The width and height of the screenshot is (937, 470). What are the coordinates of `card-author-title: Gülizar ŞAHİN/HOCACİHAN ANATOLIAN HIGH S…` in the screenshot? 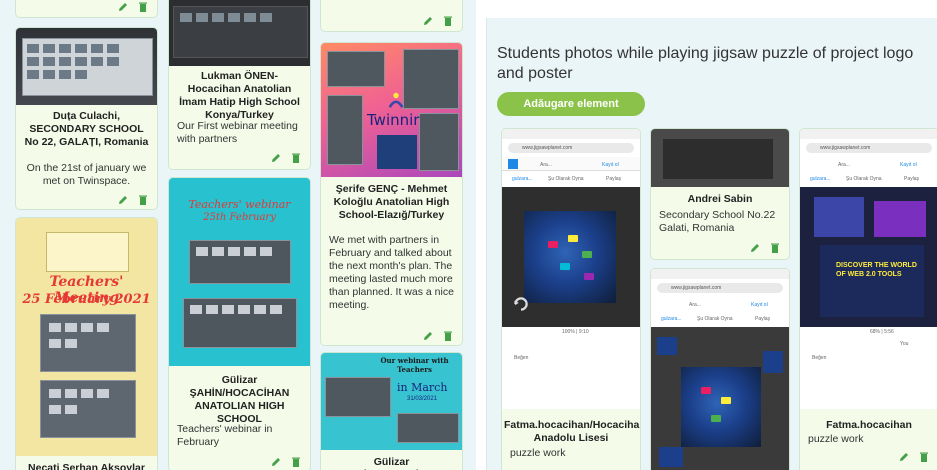 It's located at (239, 399).